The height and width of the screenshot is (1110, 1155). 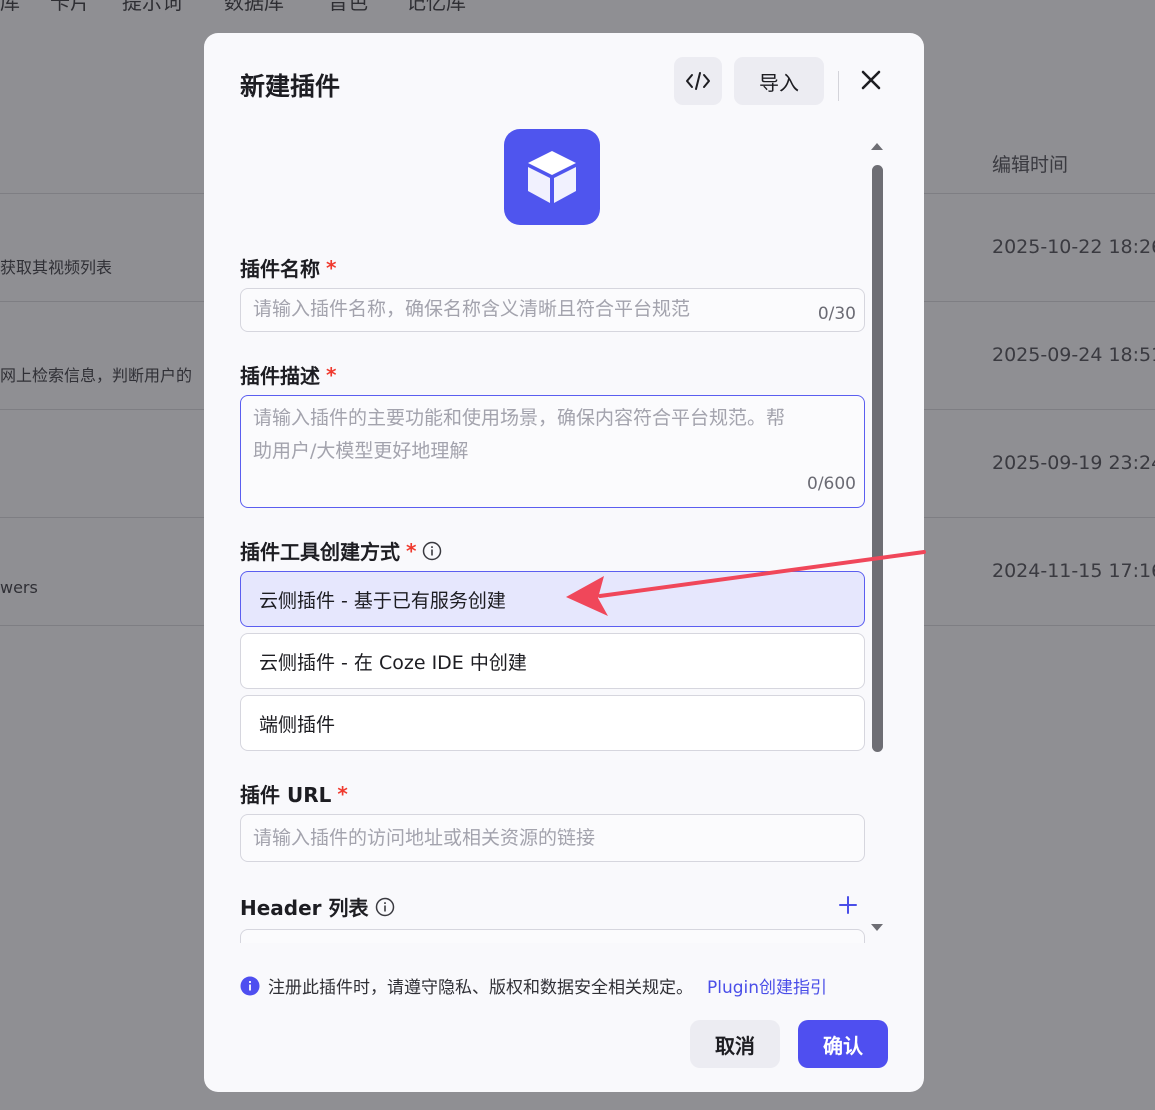 What do you see at coordinates (779, 81) in the screenshot?
I see `import-button: 导入` at bounding box center [779, 81].